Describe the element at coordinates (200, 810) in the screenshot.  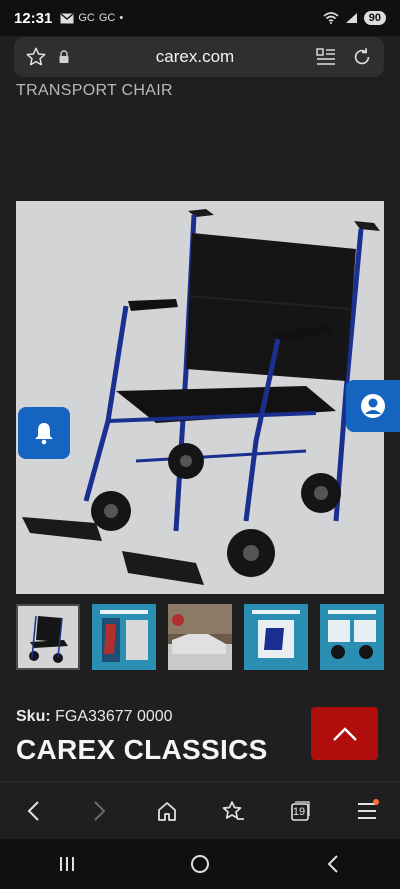
I see `browser-bottom-nav: 19` at that location.